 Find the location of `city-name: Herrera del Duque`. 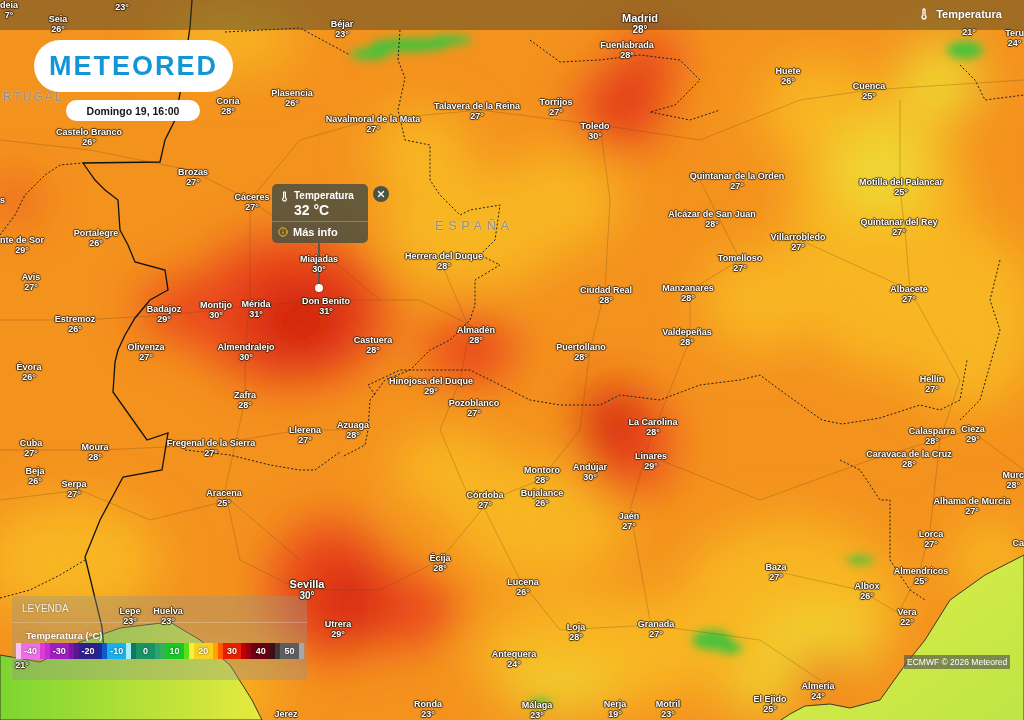

city-name: Herrera del Duque is located at coordinates (444, 256).